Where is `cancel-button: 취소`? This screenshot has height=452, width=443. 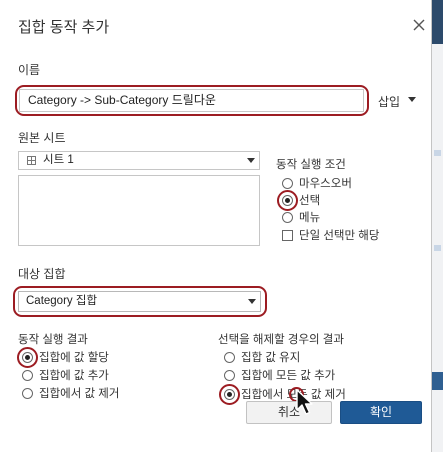
cancel-button: 취소 is located at coordinates (289, 412).